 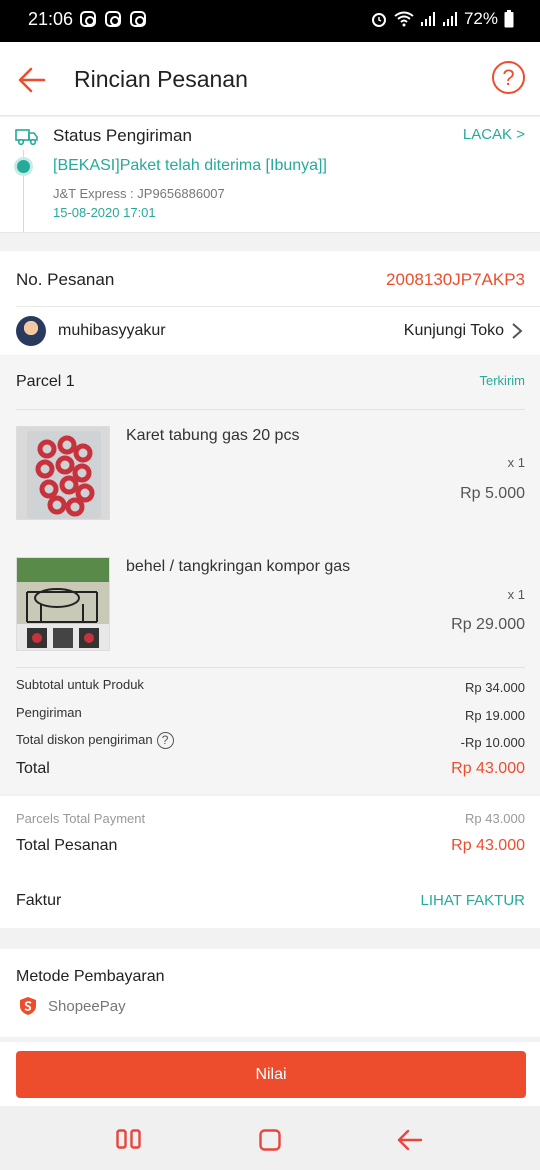 I want to click on wifi-icon, so click(x=404, y=19).